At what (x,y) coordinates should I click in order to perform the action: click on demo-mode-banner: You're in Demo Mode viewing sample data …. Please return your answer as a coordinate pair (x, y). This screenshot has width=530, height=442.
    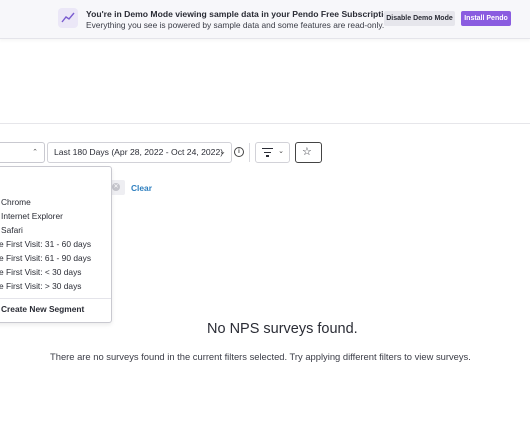
    Looking at the image, I should click on (265, 19).